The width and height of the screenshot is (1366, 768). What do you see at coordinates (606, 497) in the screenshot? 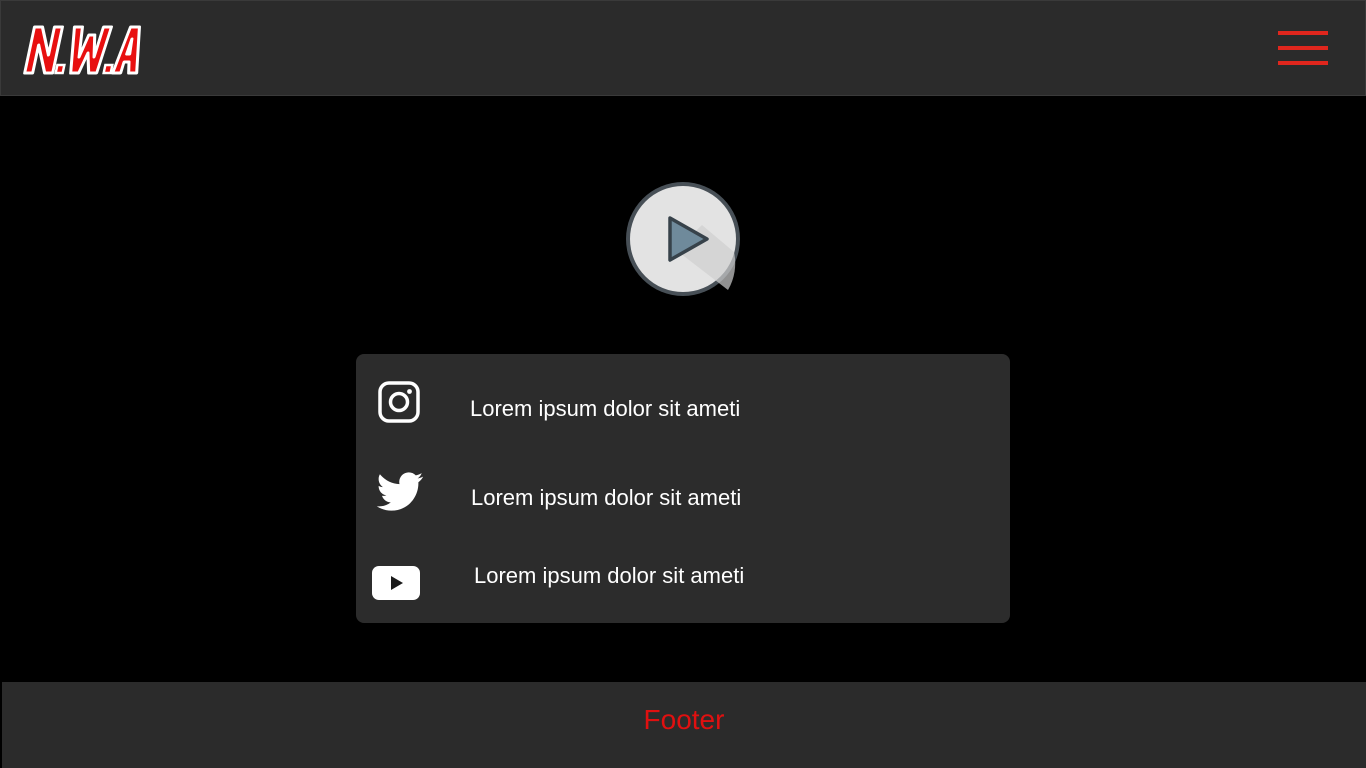
I see `twitter-link-label: Lorem ipsum dolor sit ameti` at bounding box center [606, 497].